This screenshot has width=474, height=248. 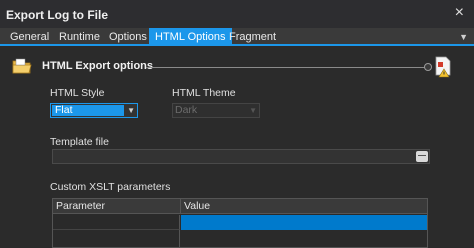 What do you see at coordinates (237, 14) in the screenshot?
I see `title-bar: Export Log to File ×` at bounding box center [237, 14].